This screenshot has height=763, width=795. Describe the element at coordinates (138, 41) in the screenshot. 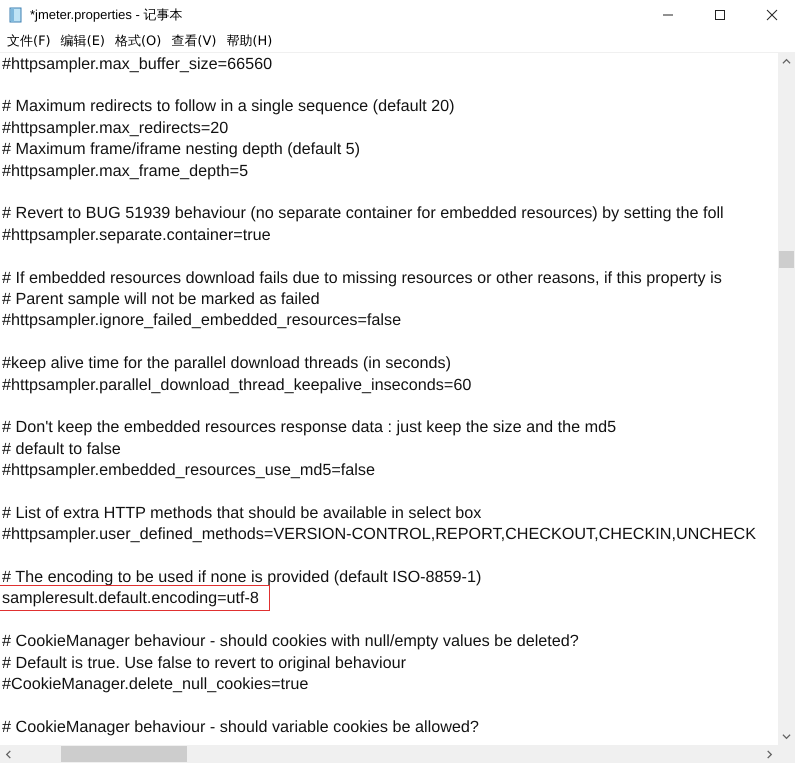

I see `menu-item: 格式(O)` at that location.